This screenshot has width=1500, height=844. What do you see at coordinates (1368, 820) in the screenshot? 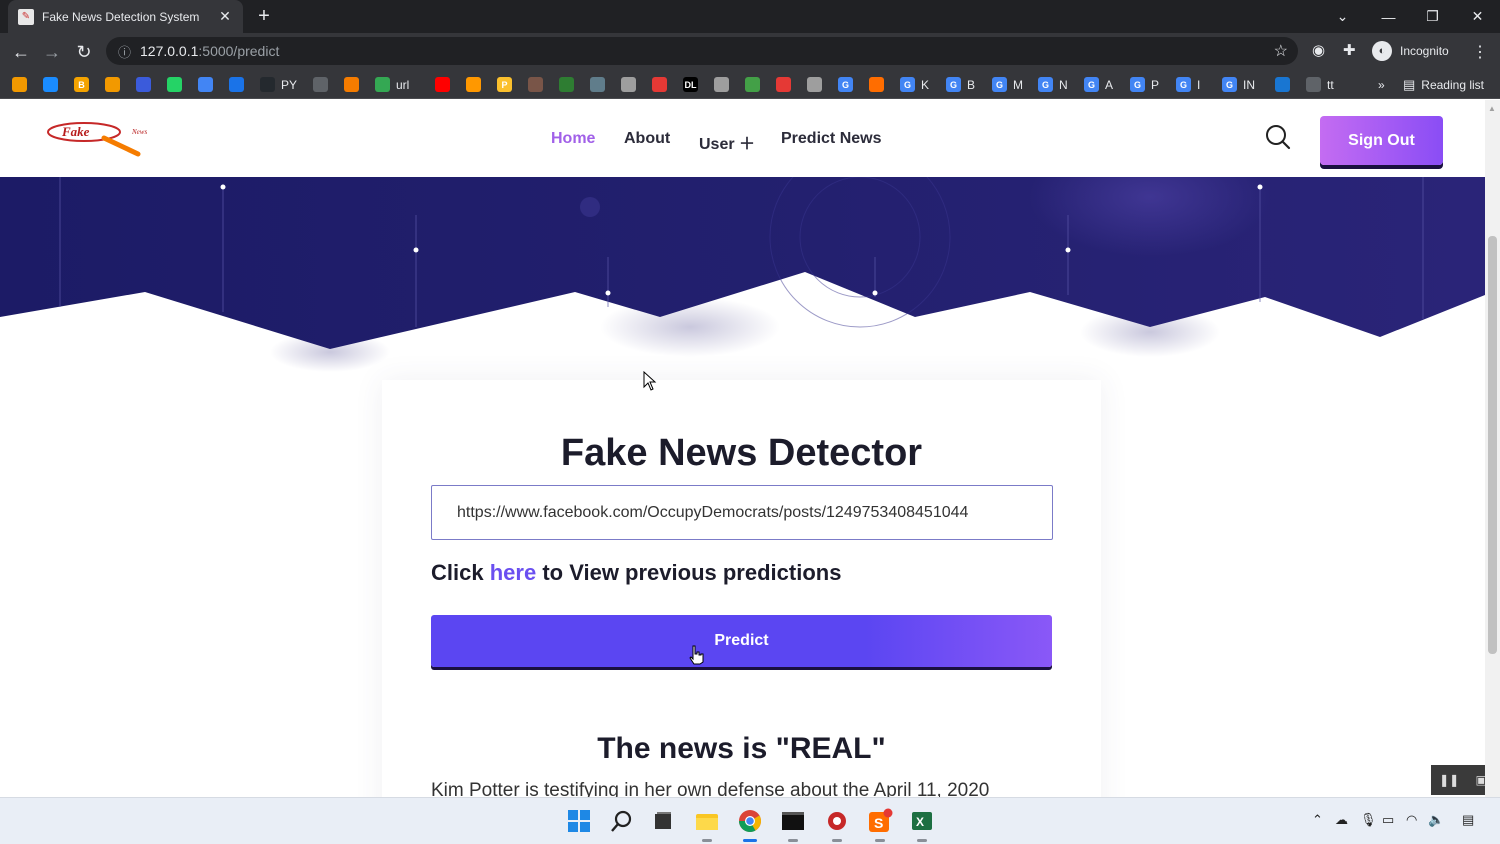
I see `microphone-icon: 🎙` at bounding box center [1368, 820].